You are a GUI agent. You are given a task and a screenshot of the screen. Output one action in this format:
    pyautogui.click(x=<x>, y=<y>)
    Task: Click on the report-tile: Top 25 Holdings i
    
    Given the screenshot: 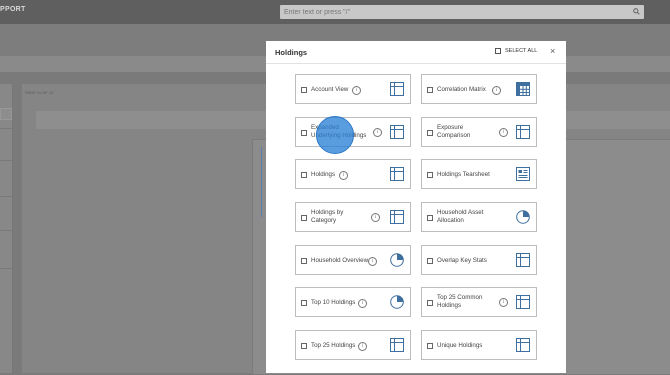 What is the action you would take?
    pyautogui.click(x=353, y=345)
    